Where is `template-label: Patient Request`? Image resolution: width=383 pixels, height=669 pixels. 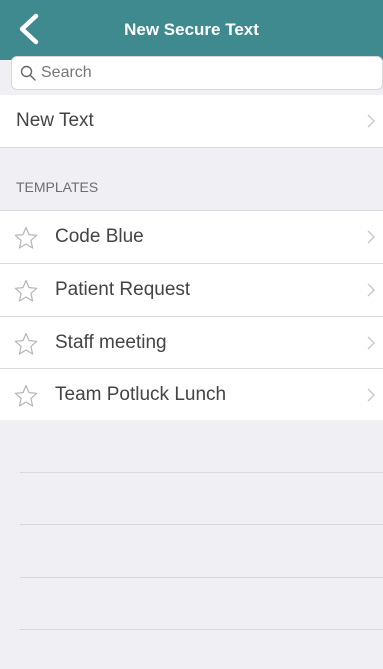 template-label: Patient Request is located at coordinates (123, 289).